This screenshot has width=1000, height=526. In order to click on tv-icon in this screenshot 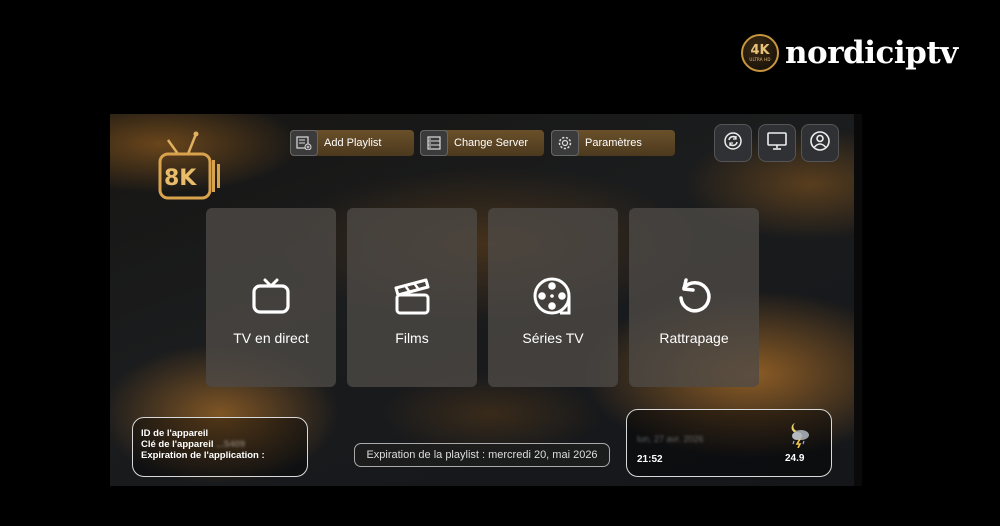, I will do `click(271, 296)`.